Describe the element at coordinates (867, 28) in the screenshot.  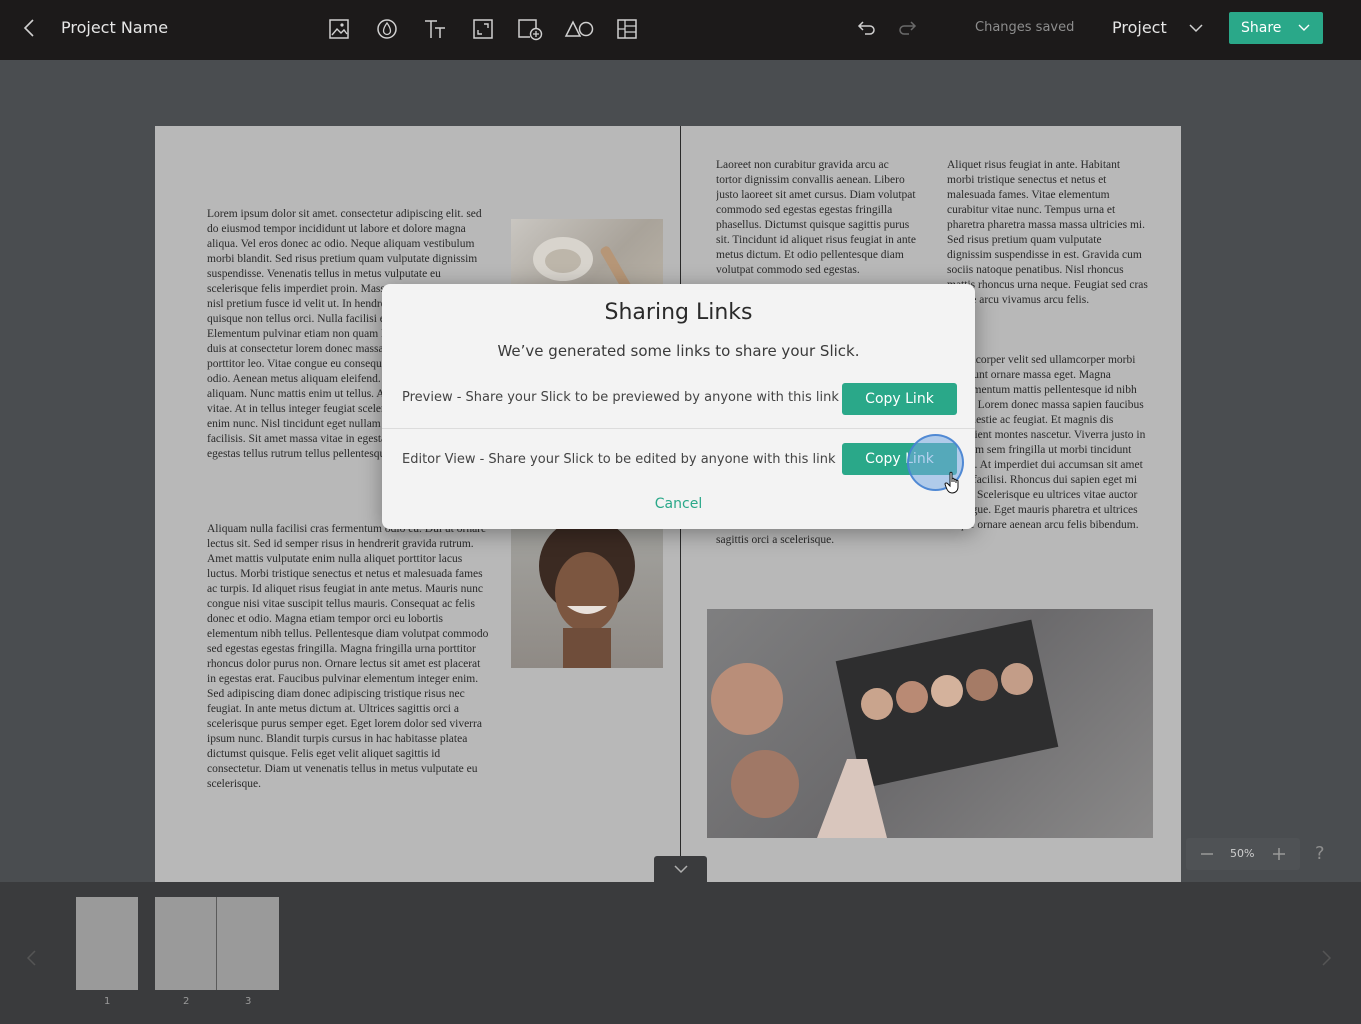
I see `undo-icon` at that location.